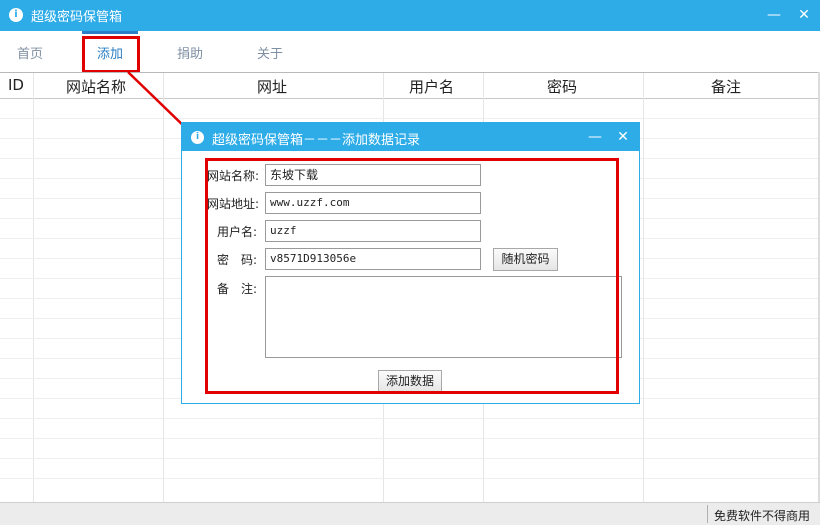  Describe the element at coordinates (316, 140) in the screenshot. I see `dialog-title: 超级密码保管箱－－－添加数据记录` at that location.